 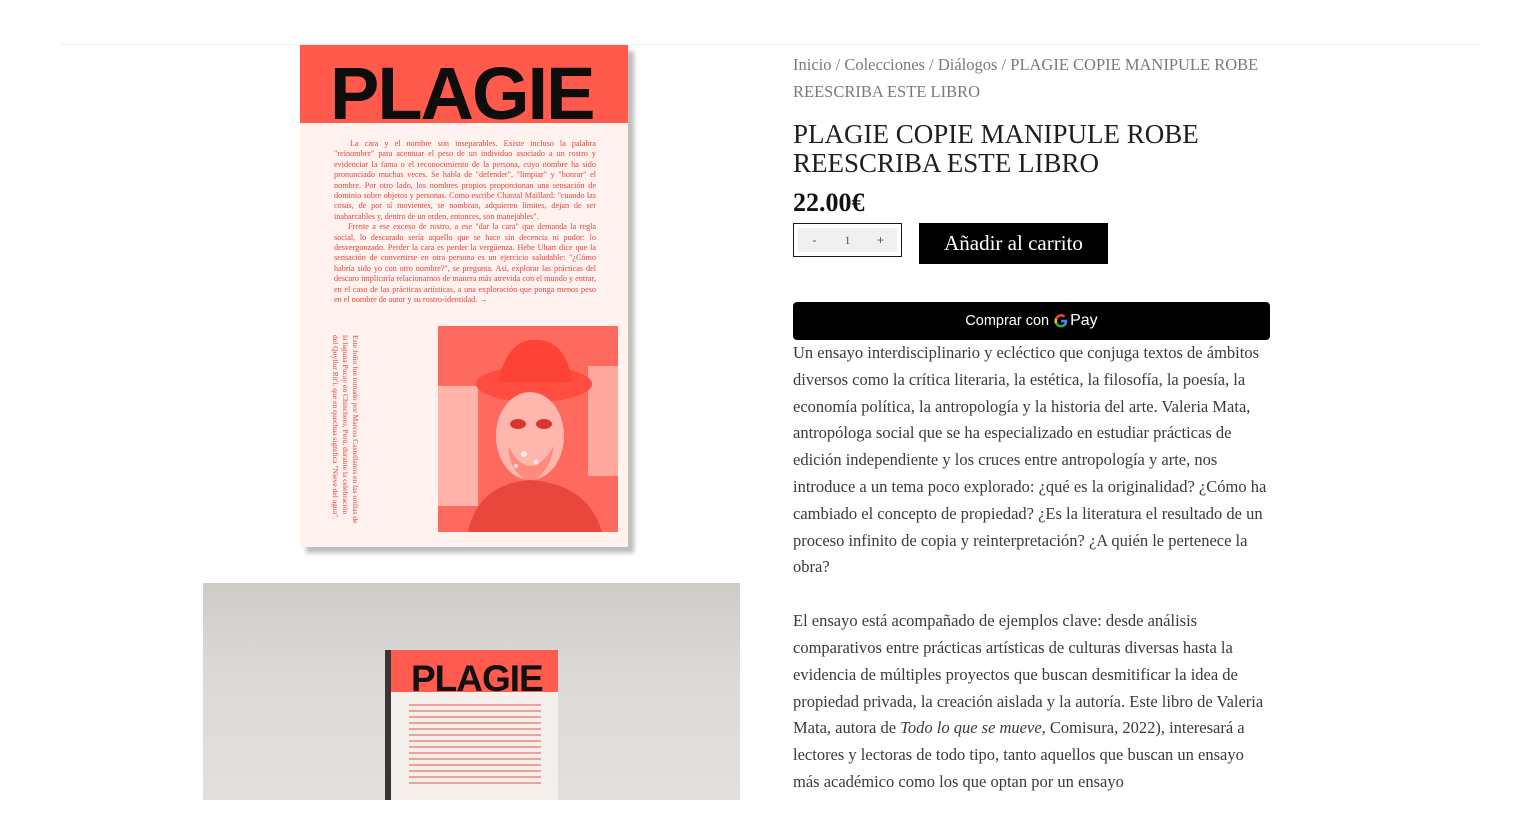 What do you see at coordinates (829, 202) in the screenshot?
I see `product-price: 22.00€` at bounding box center [829, 202].